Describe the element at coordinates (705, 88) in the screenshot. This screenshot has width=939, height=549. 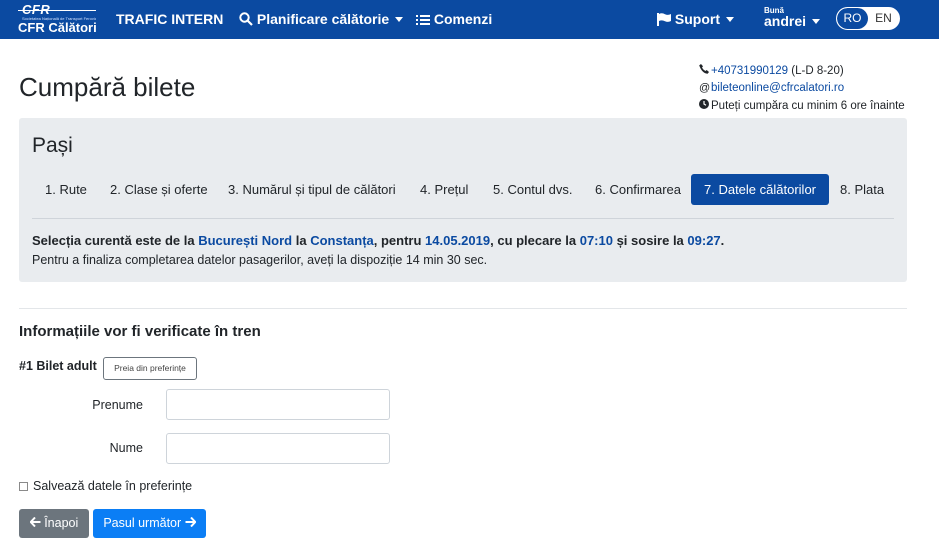
I see `at-icon: @` at that location.